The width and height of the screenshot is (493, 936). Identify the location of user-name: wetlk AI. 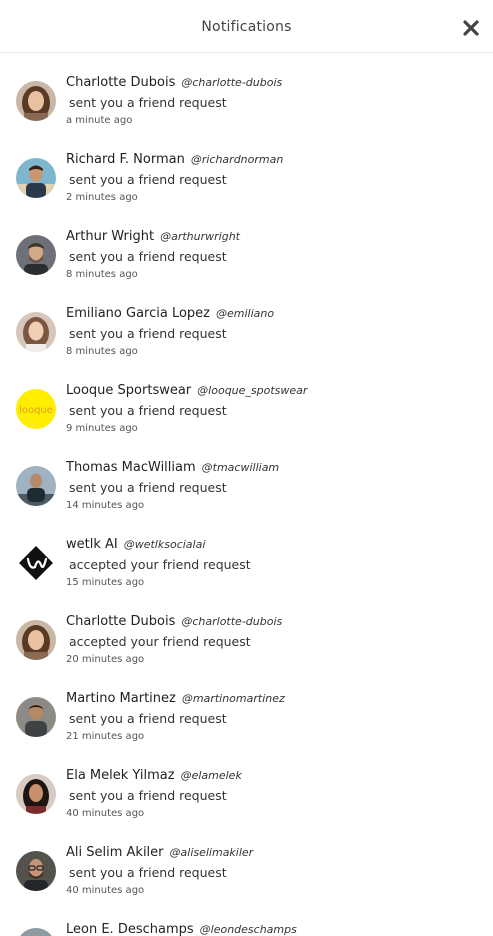
(92, 544).